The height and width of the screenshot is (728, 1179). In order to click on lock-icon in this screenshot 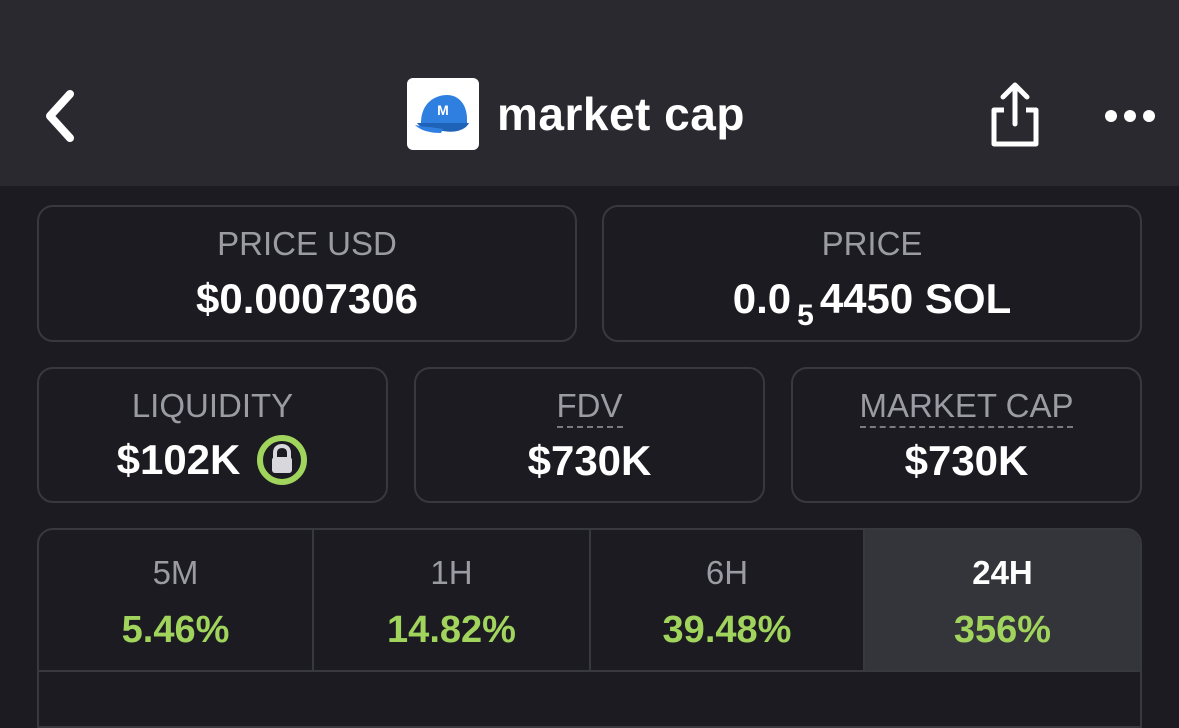, I will do `click(282, 460)`.